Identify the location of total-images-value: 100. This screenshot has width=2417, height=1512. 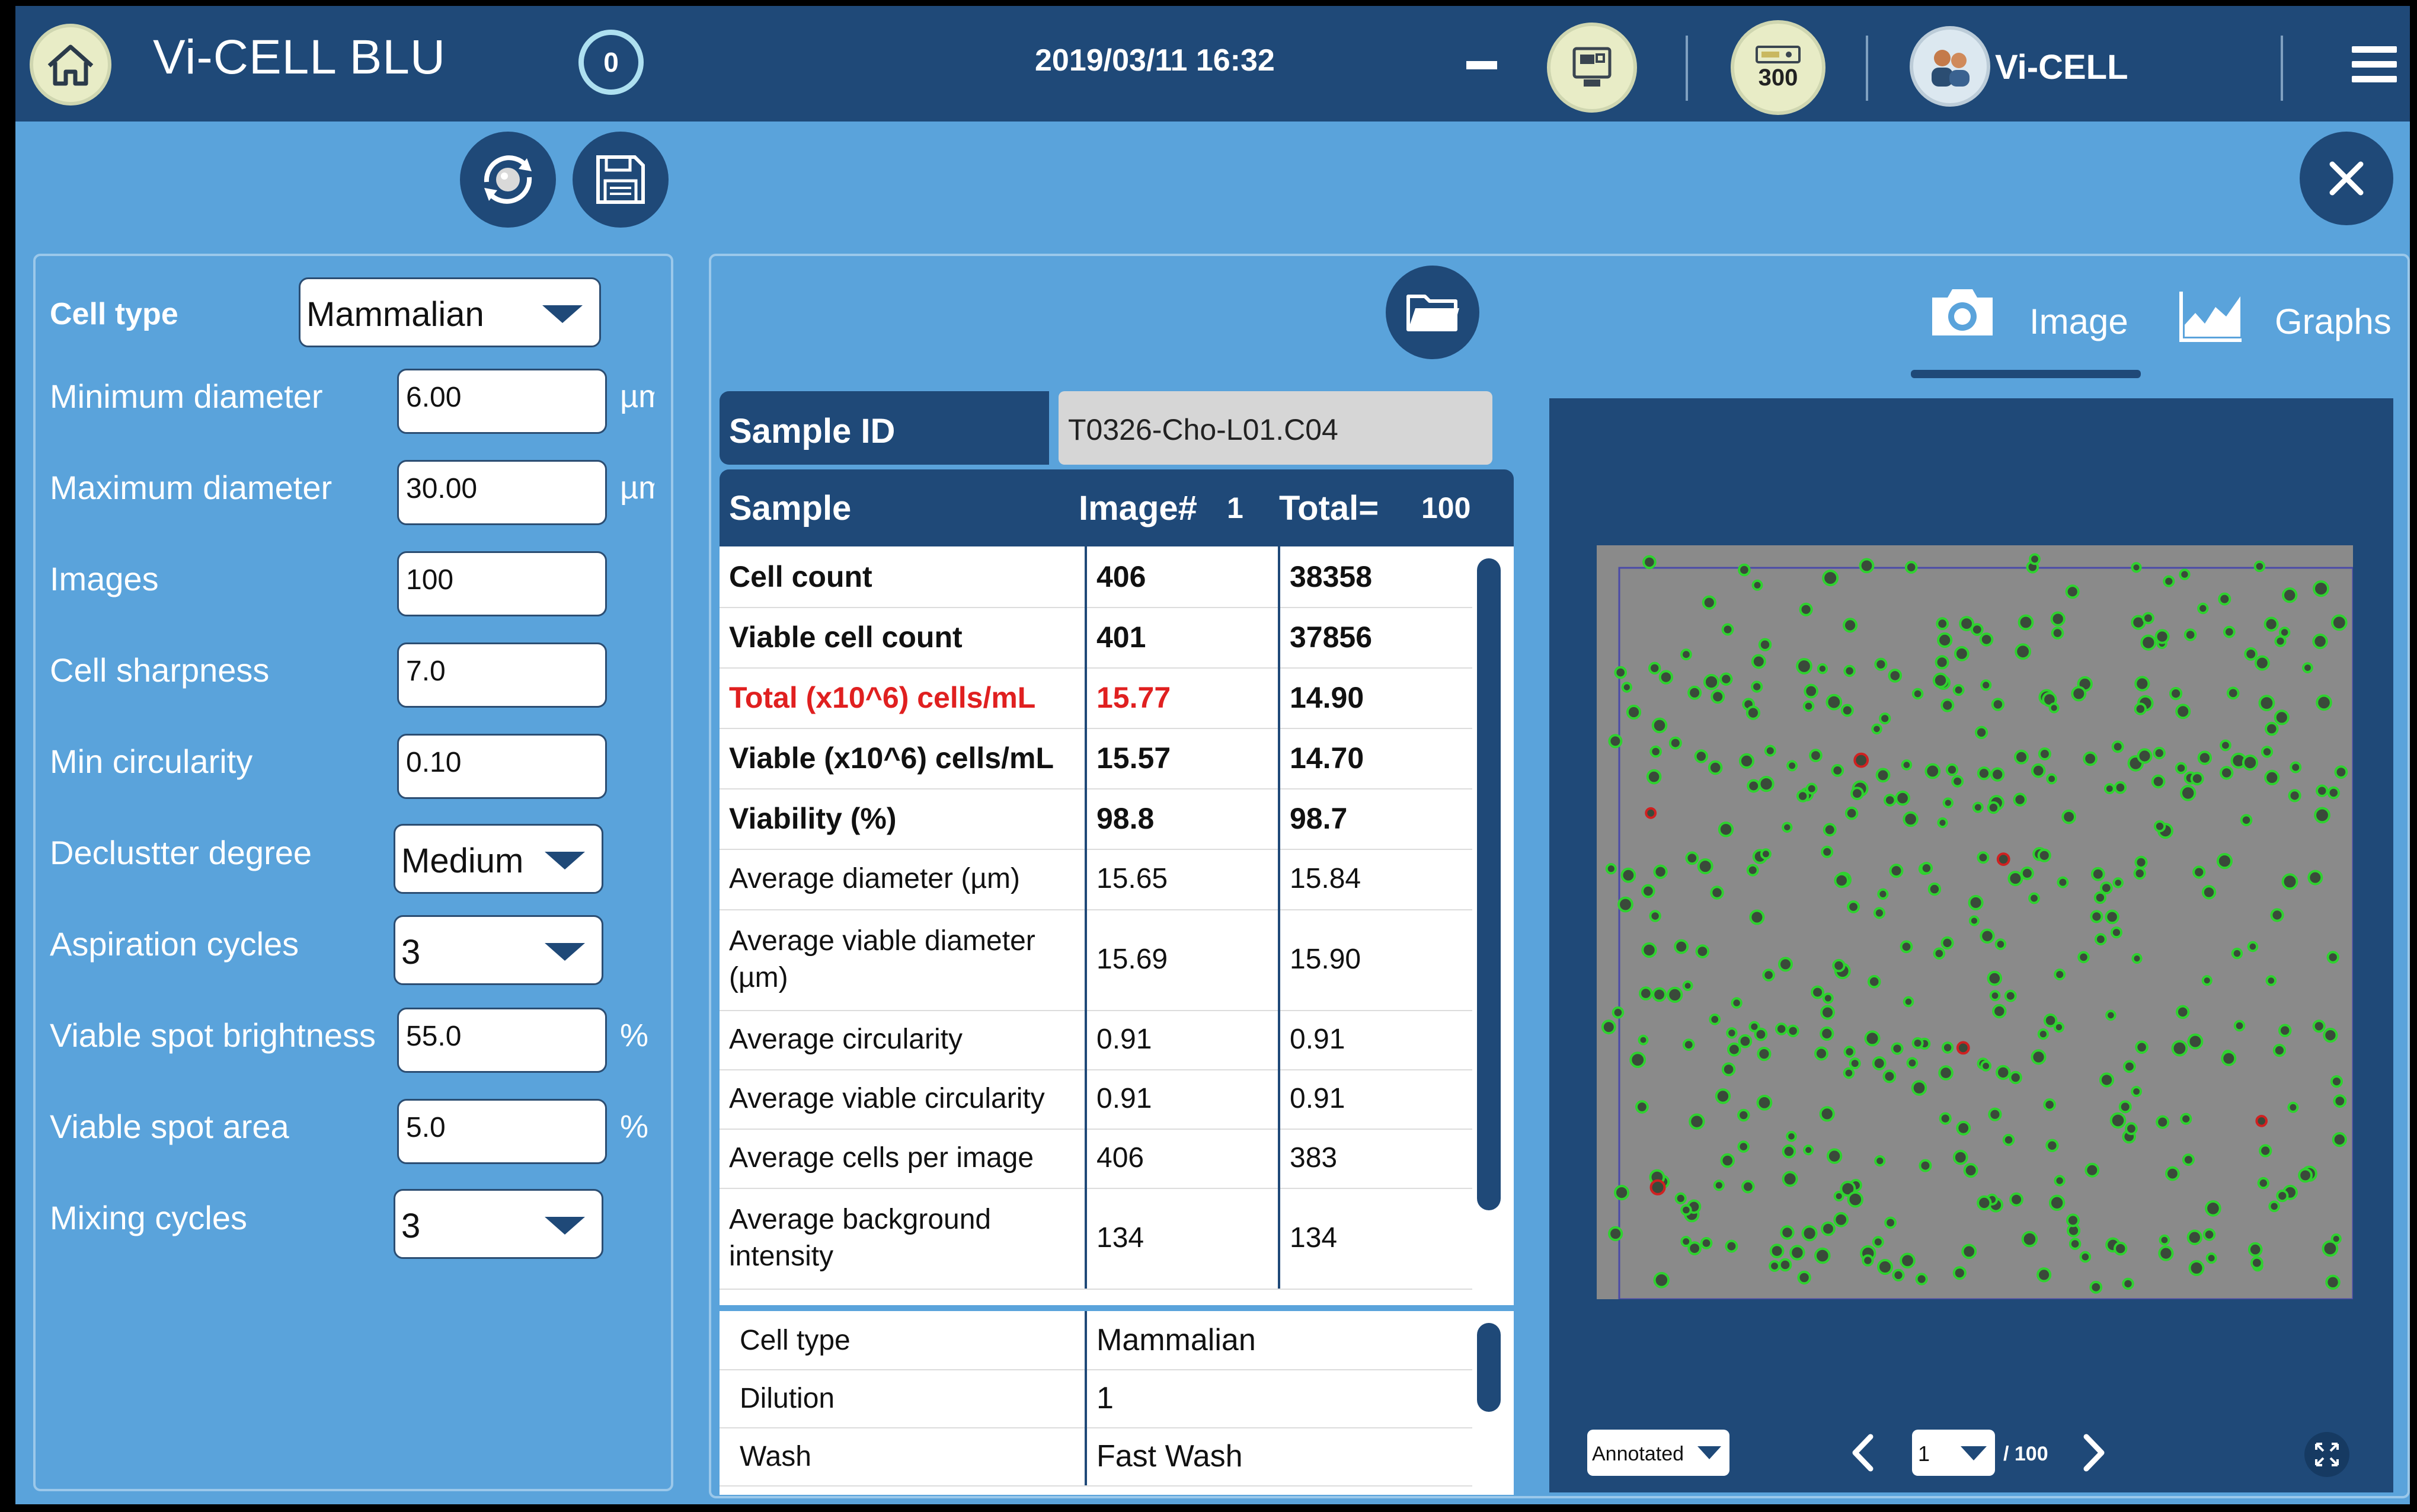
(1446, 508).